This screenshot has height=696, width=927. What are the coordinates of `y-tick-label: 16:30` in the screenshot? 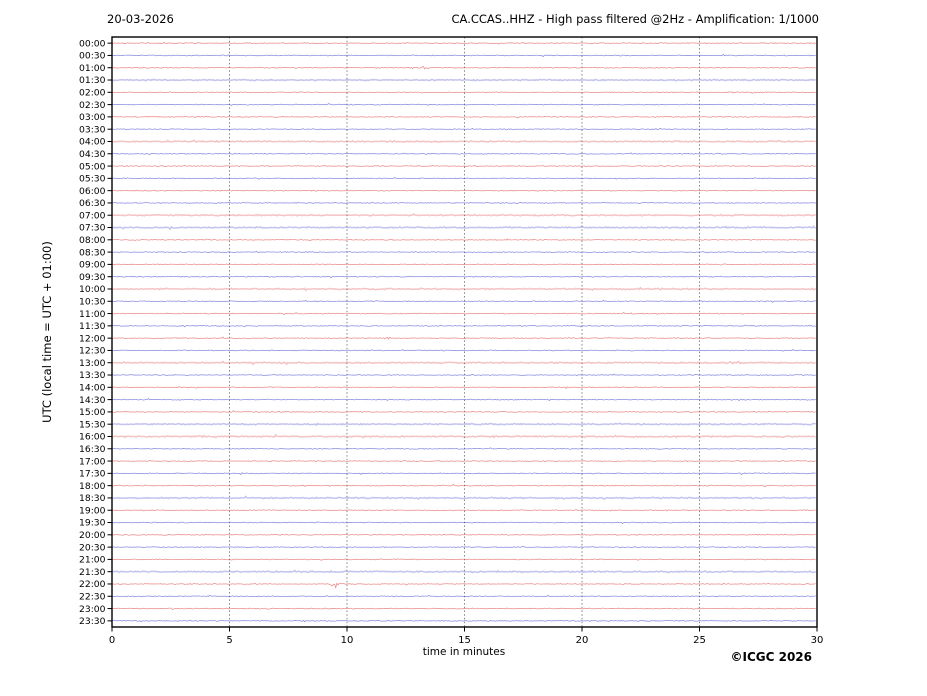 It's located at (92, 449).